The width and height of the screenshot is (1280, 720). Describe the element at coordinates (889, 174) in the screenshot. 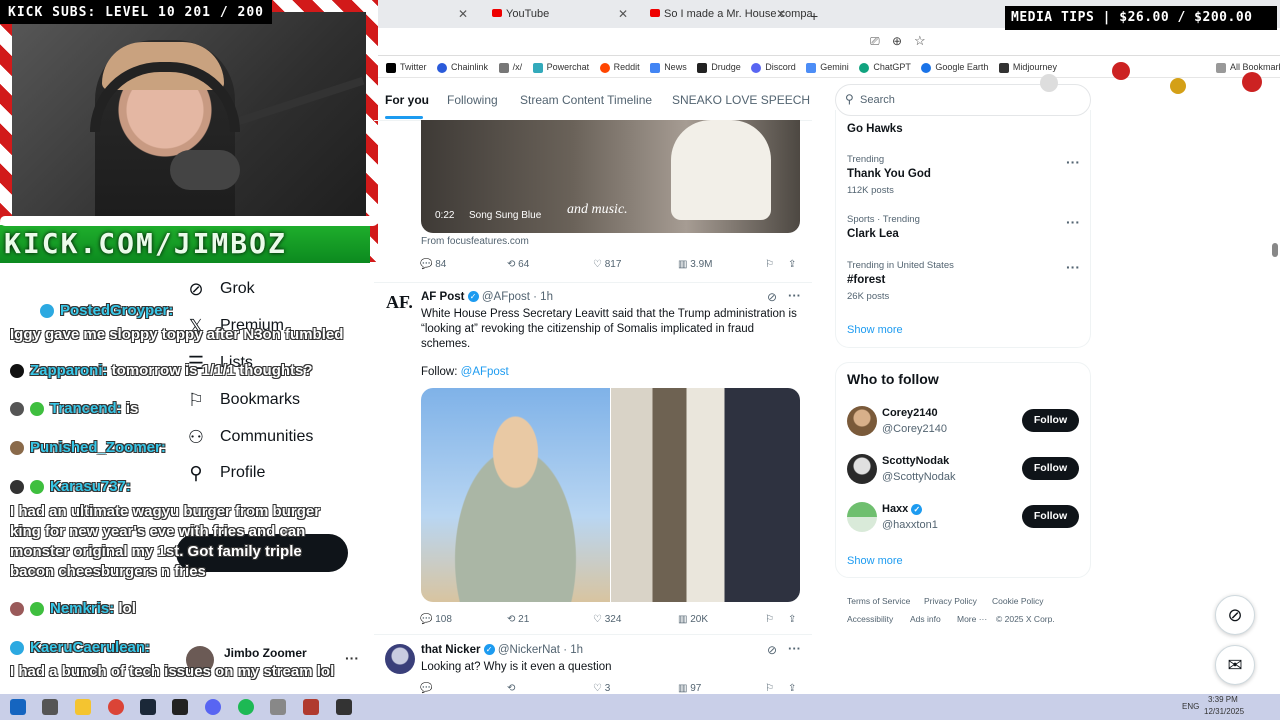

I see `trend-name: Thank You God` at that location.